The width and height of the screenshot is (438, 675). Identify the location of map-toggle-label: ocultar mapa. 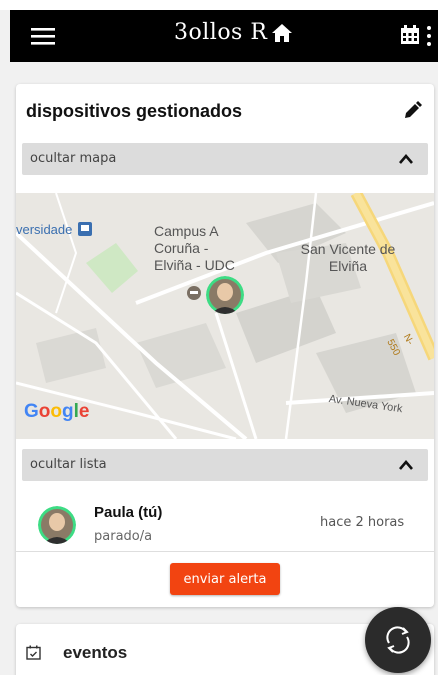
(73, 158).